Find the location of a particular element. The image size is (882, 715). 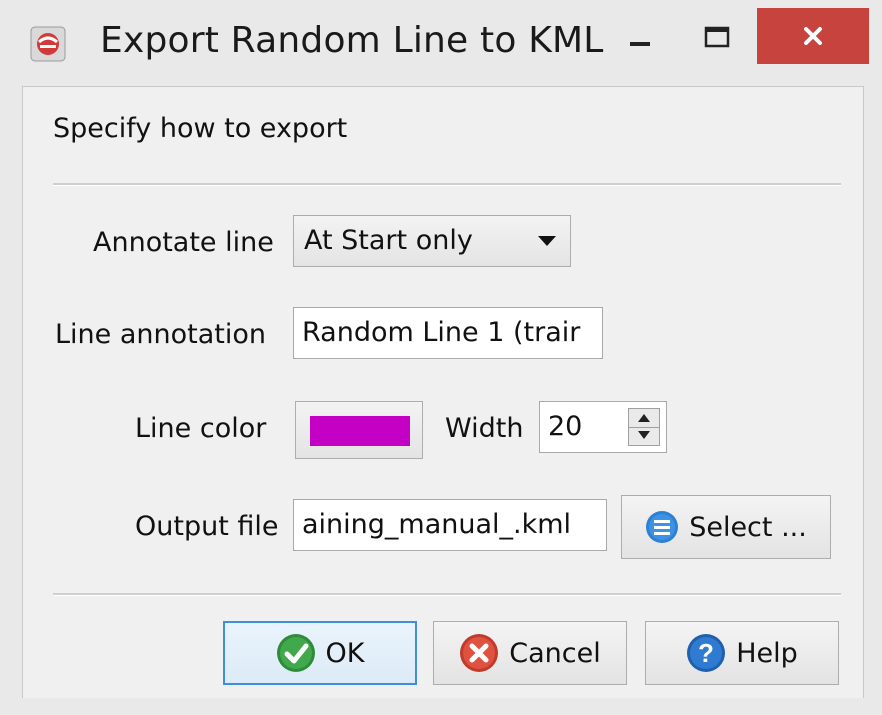

width-spinner: 20 is located at coordinates (603, 427).